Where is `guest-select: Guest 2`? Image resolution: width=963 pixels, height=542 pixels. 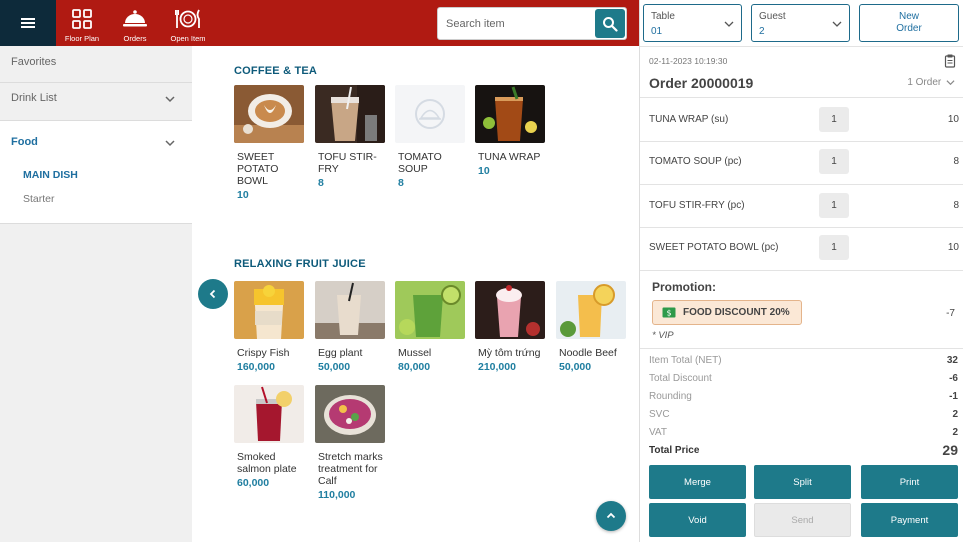
guest-select: Guest 2 is located at coordinates (800, 23).